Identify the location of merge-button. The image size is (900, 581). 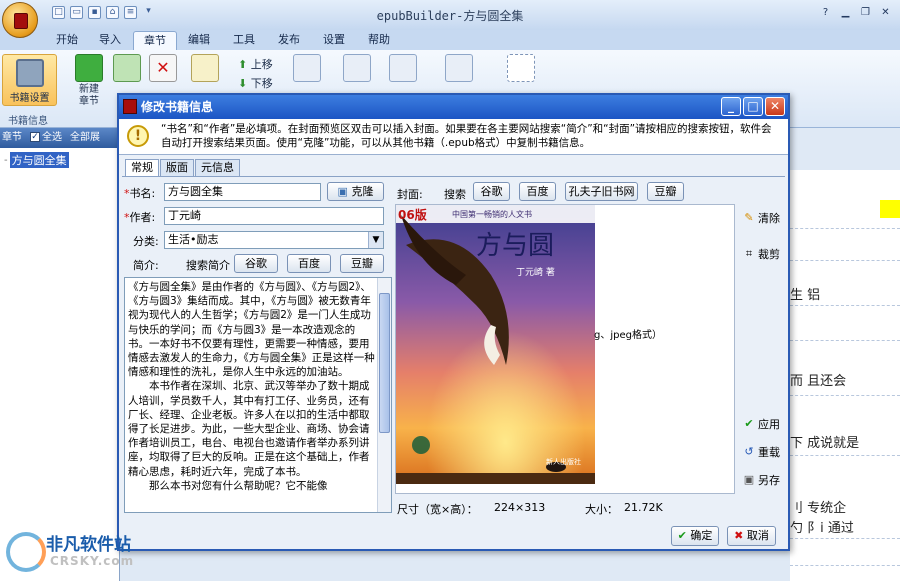
(357, 69).